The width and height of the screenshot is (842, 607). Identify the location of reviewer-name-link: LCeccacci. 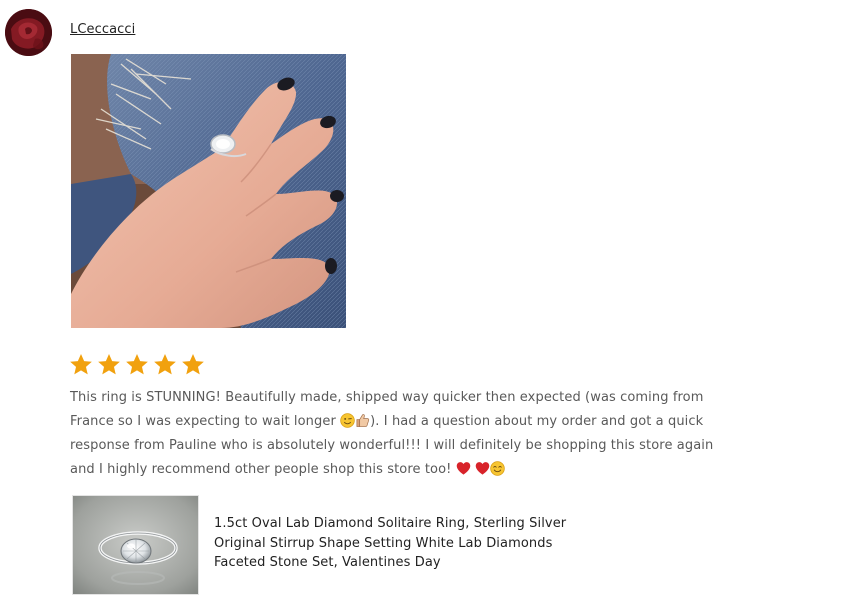
(102, 29).